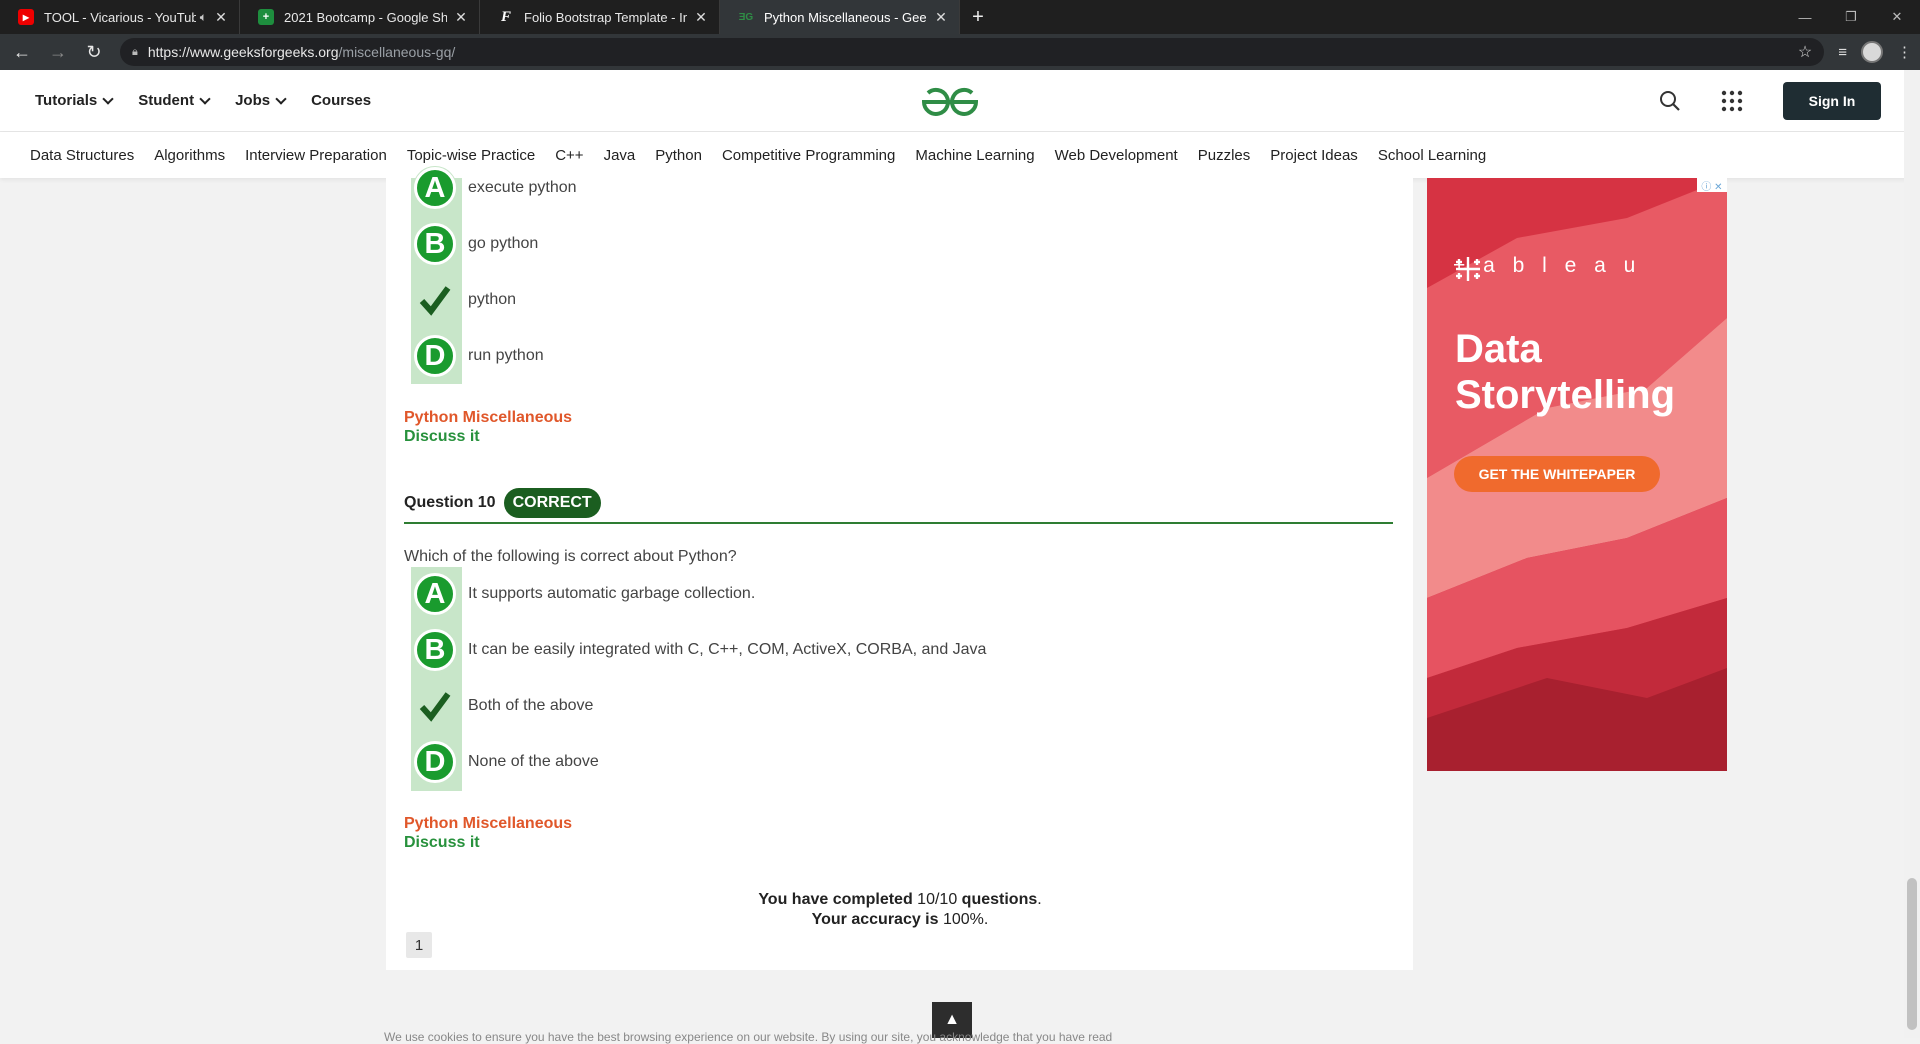 The height and width of the screenshot is (1044, 1920). What do you see at coordinates (978, 17) in the screenshot?
I see `new-tab-button: +` at bounding box center [978, 17].